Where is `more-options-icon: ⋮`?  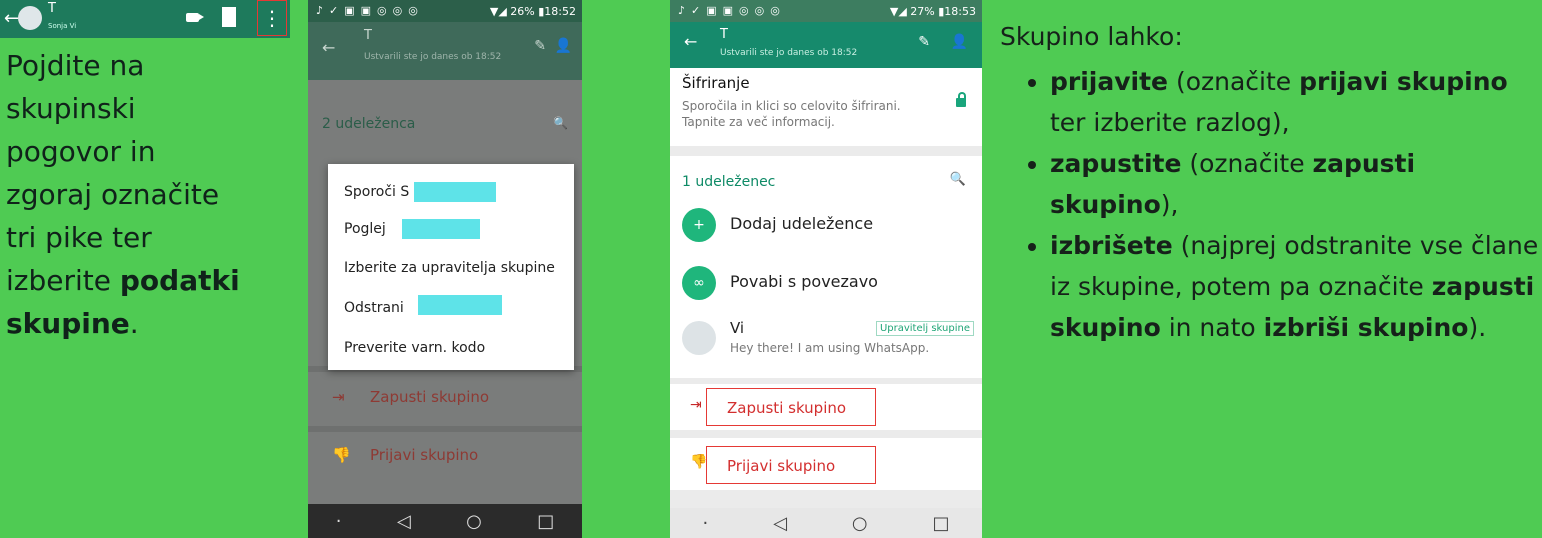 more-options-icon: ⋮ is located at coordinates (272, 18).